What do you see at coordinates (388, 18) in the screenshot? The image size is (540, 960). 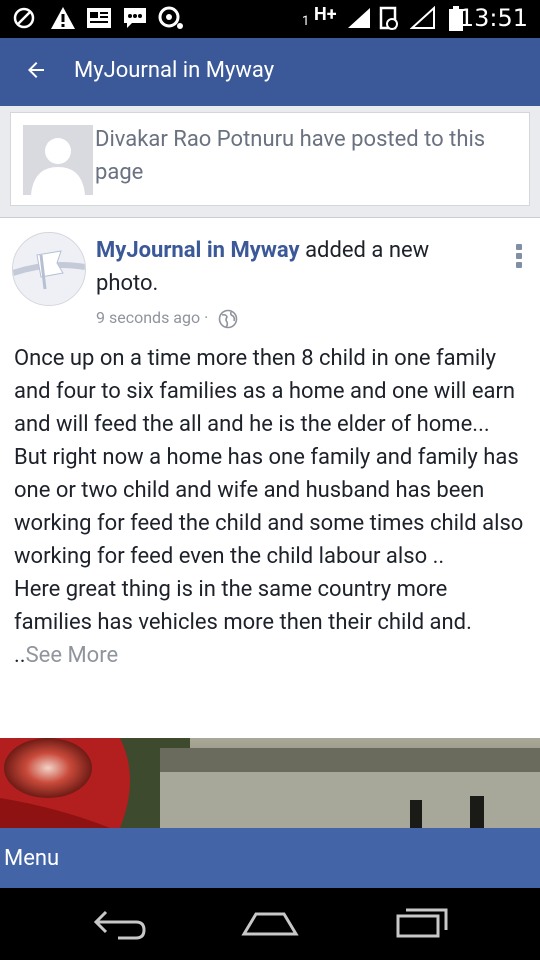 I see `data-saver-icon` at bounding box center [388, 18].